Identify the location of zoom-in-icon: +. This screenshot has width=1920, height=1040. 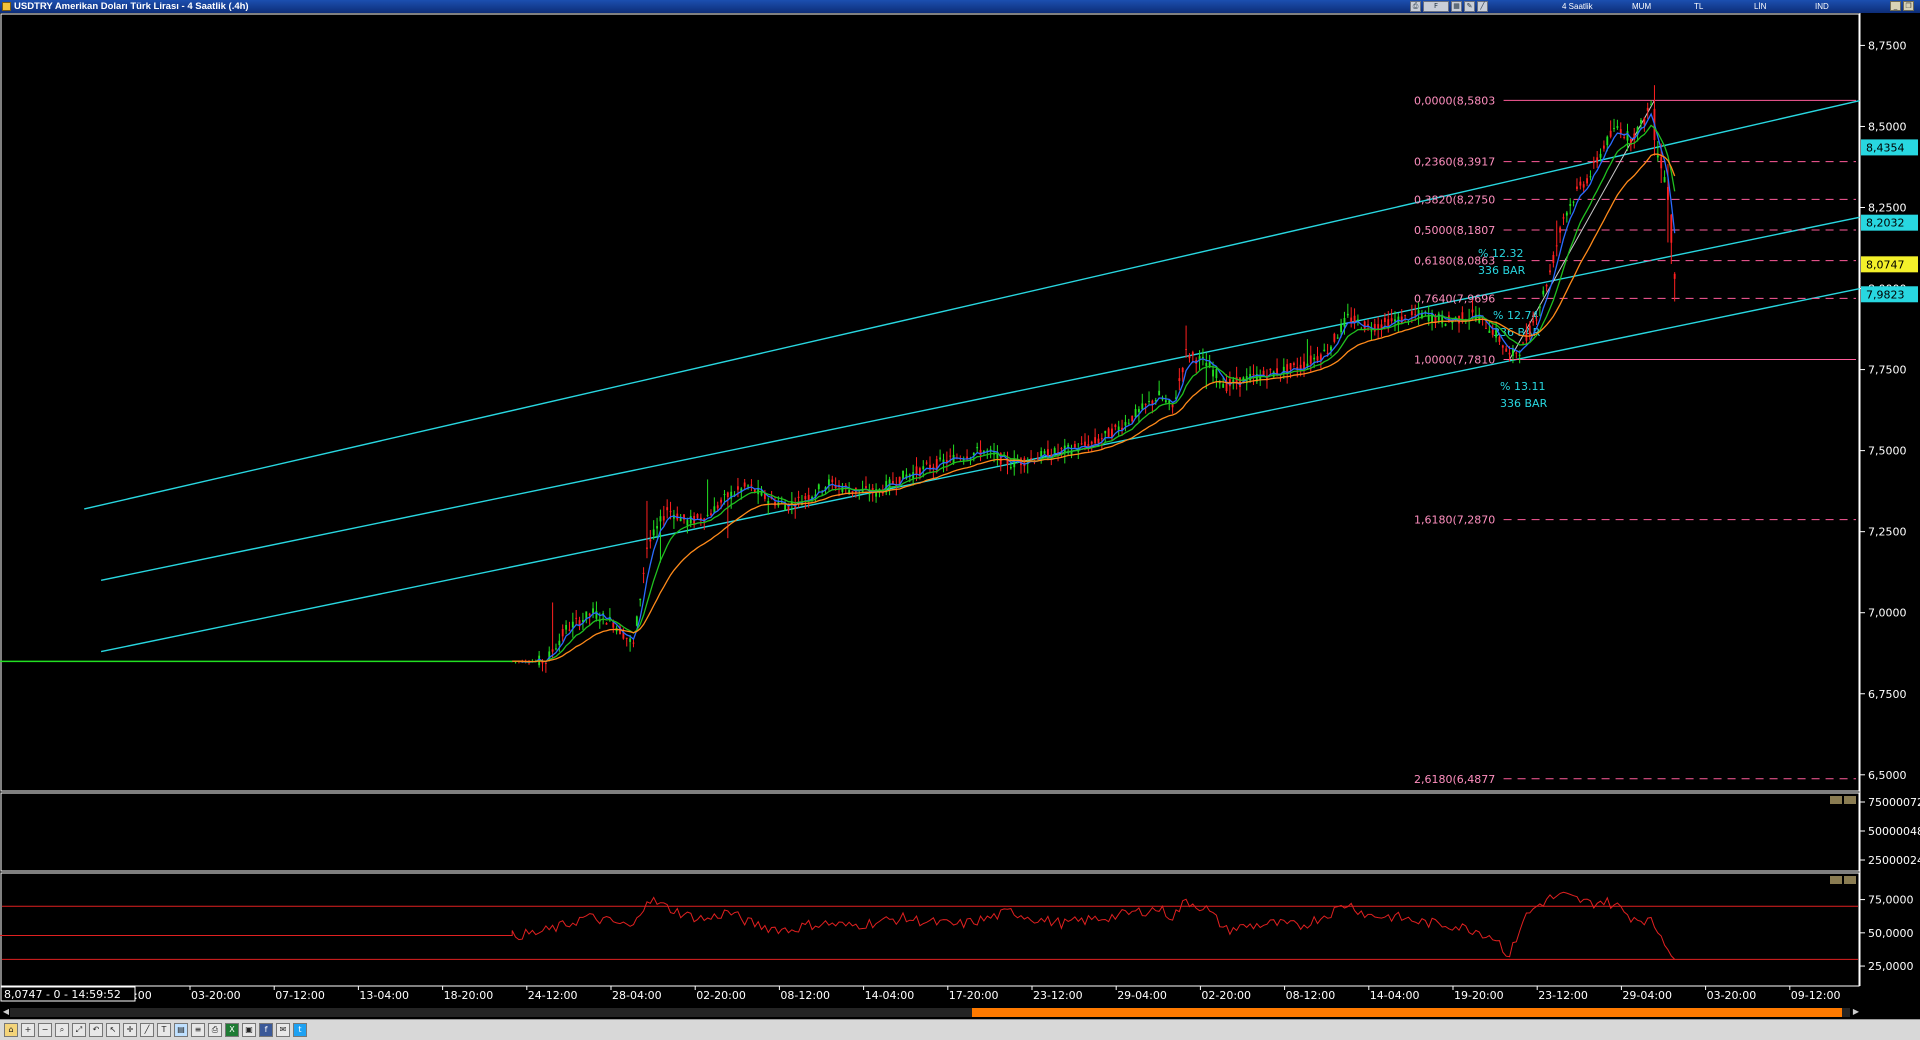
(28, 1030).